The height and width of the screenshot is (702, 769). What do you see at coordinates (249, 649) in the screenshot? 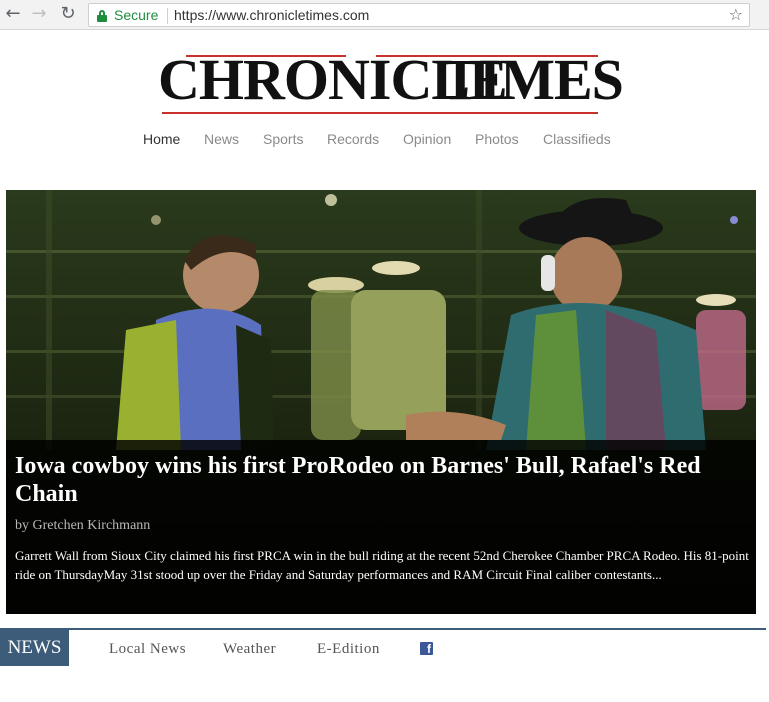
I see `news-link-weather: Weather` at bounding box center [249, 649].